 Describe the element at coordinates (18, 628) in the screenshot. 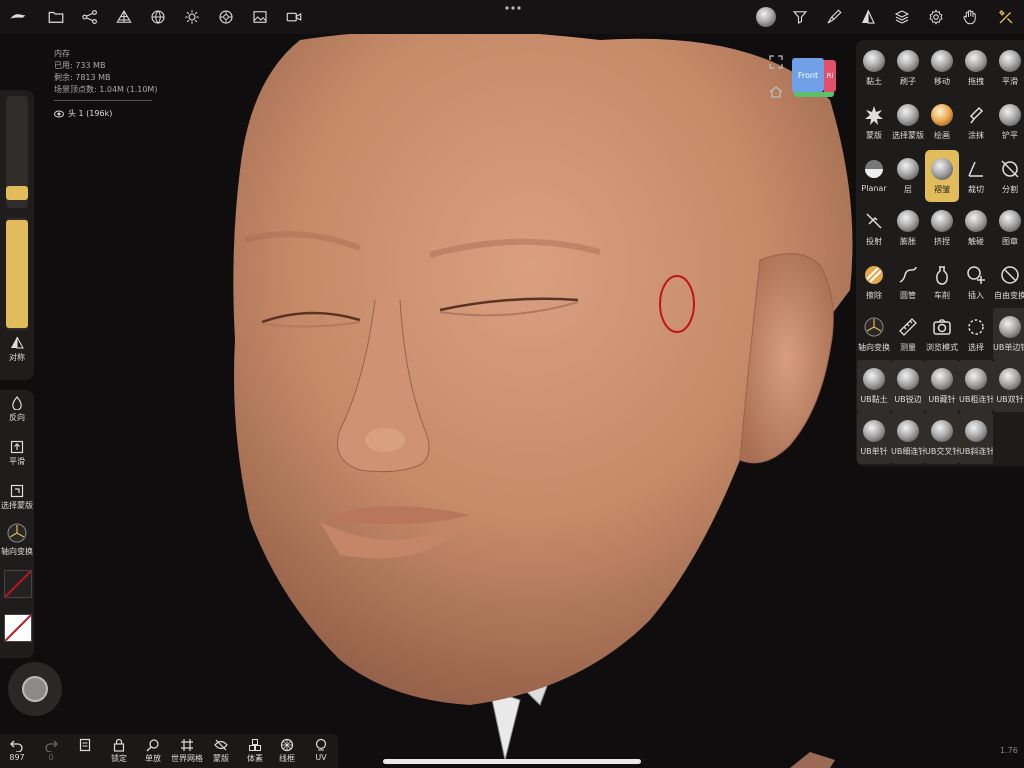

I see `secondary-color-swatch` at that location.